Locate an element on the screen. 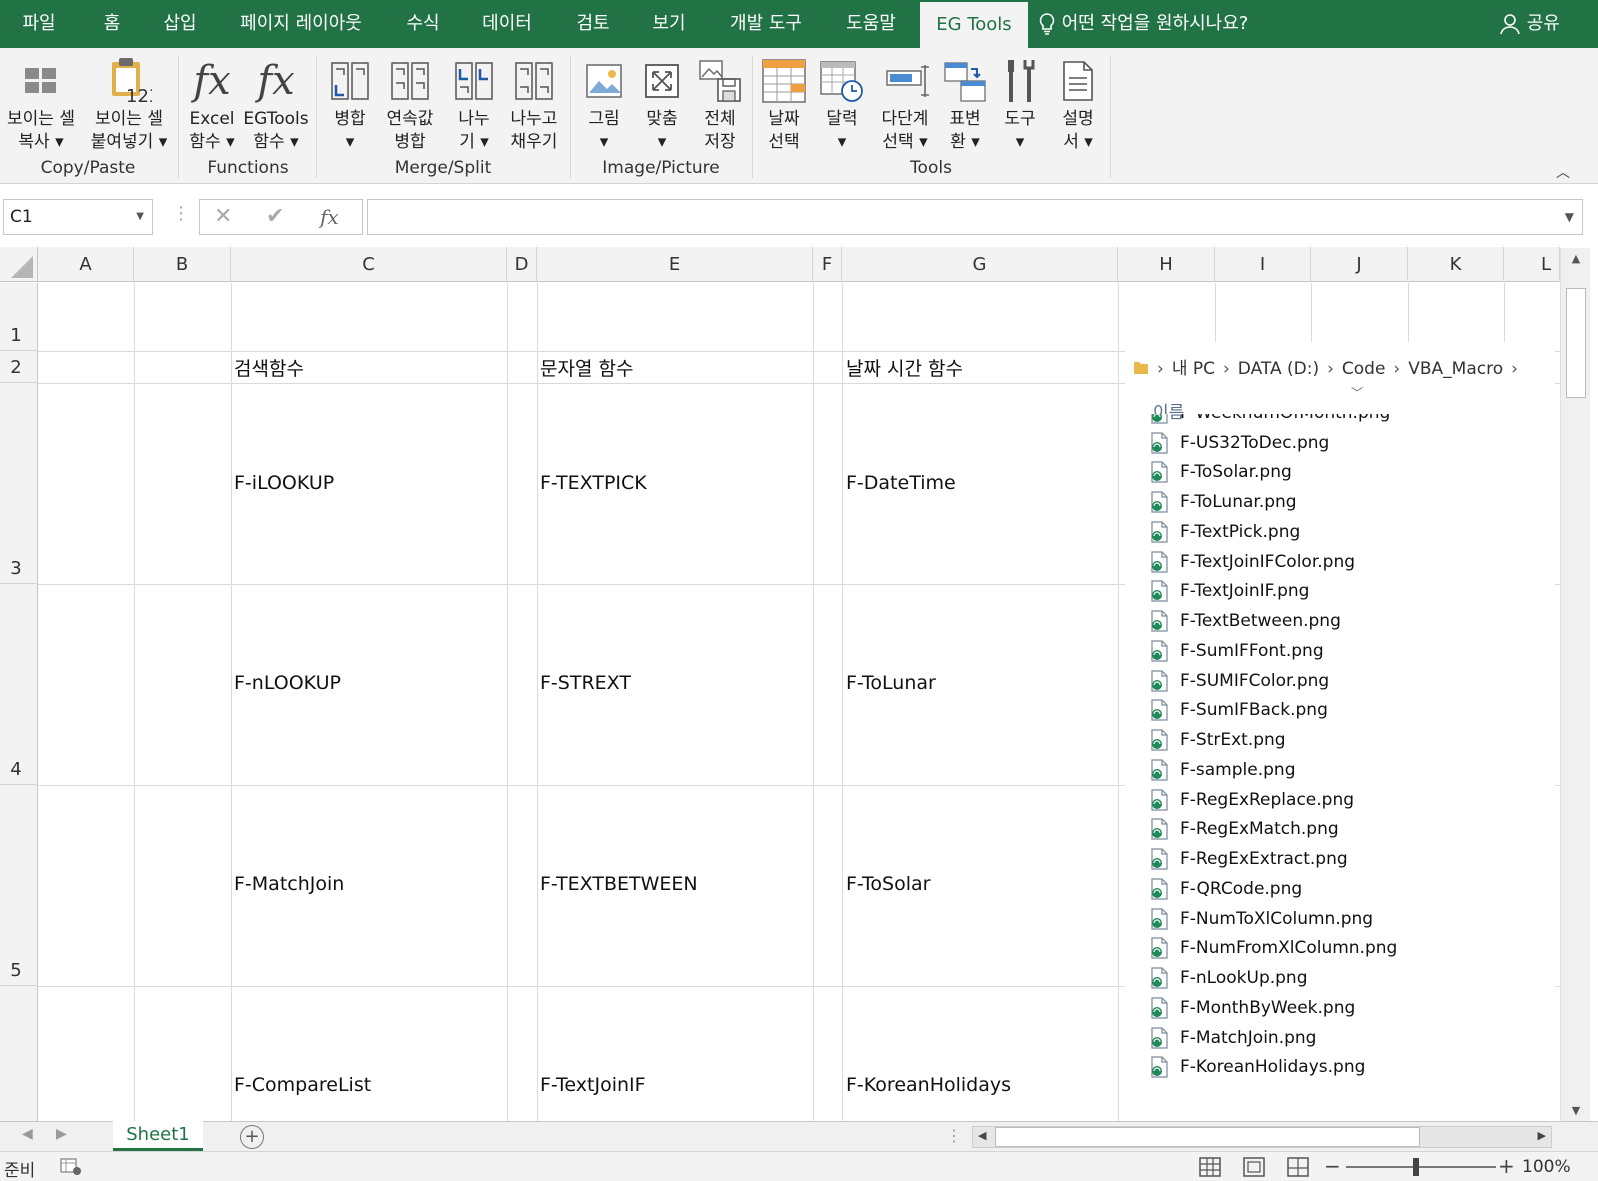 The width and height of the screenshot is (1598, 1181). collapse-ribbon-icon: ︿ is located at coordinates (1563, 172).